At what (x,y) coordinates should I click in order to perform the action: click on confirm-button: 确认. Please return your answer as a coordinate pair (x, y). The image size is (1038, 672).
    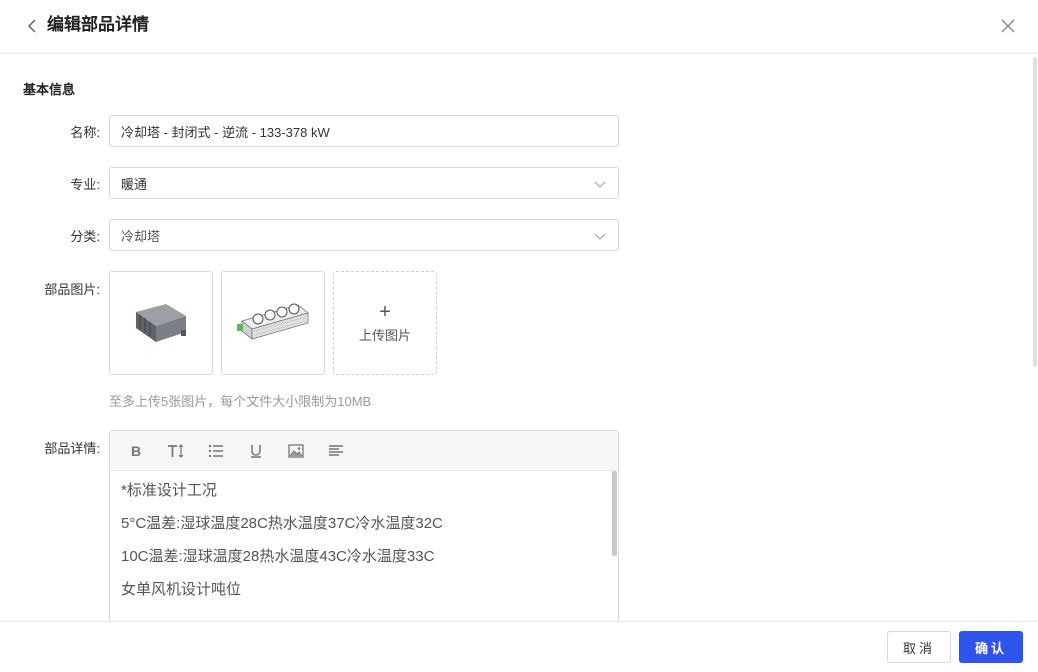
    Looking at the image, I should click on (991, 647).